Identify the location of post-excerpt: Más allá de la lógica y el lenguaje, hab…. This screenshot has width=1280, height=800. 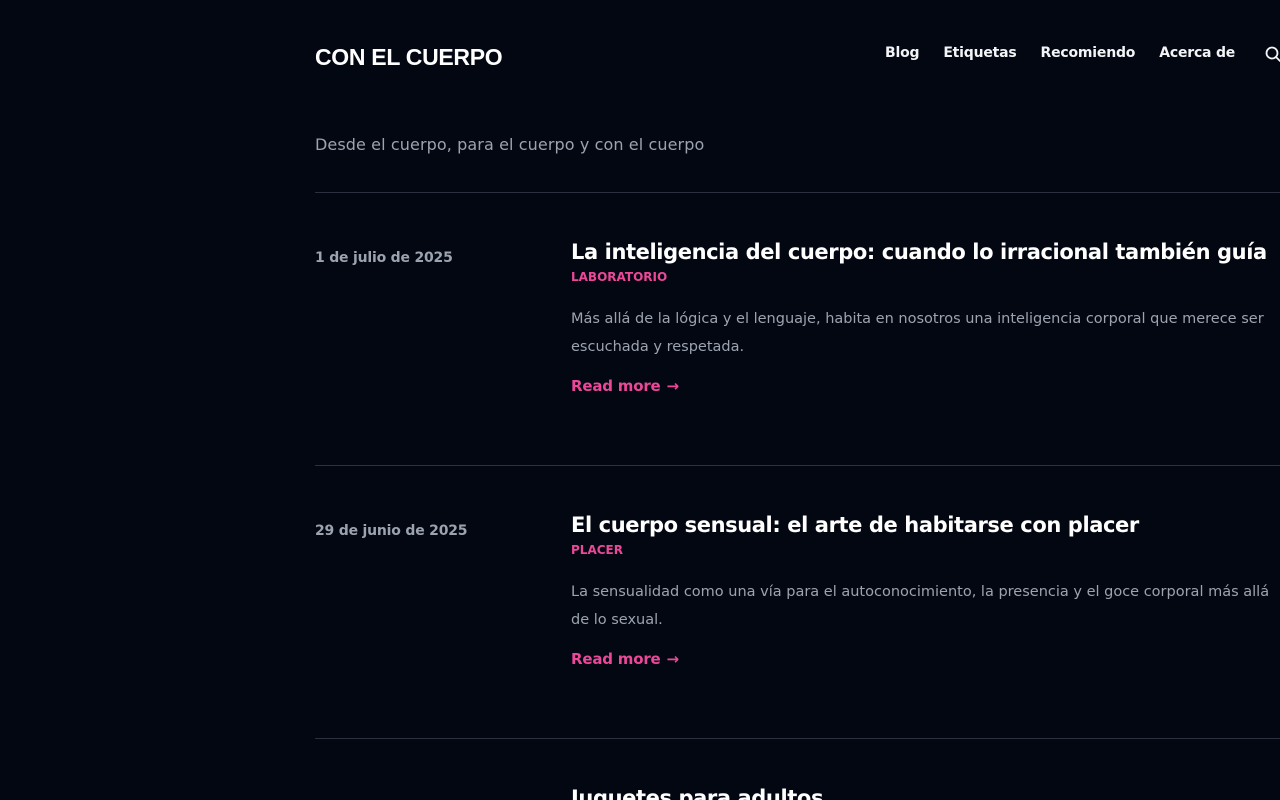
(917, 333).